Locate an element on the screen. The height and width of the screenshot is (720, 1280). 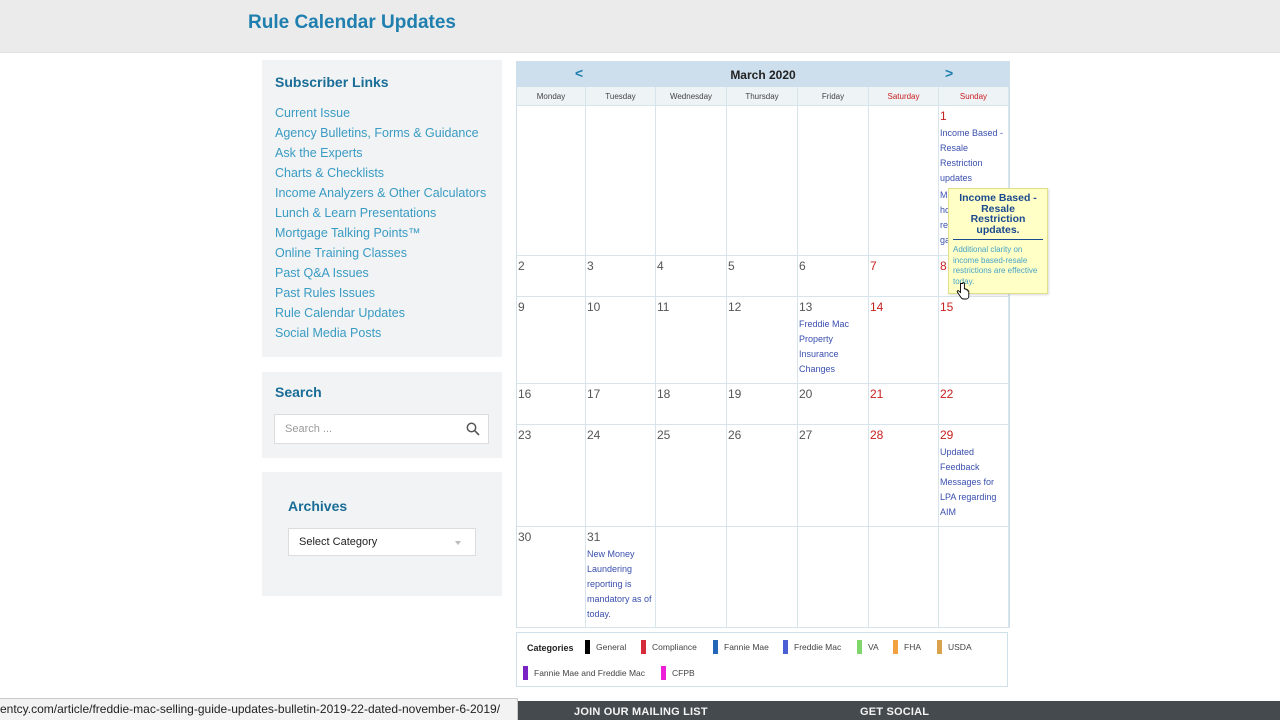
day-number: 7 is located at coordinates (873, 266).